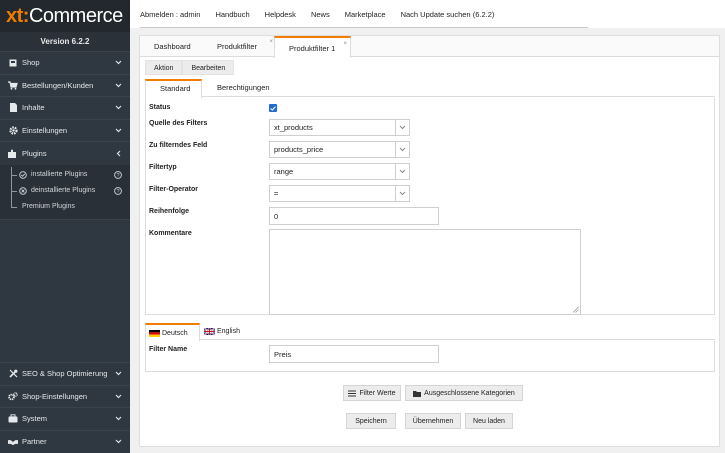 The width and height of the screenshot is (725, 453). What do you see at coordinates (364, 27) in the screenshot?
I see `divider` at bounding box center [364, 27].